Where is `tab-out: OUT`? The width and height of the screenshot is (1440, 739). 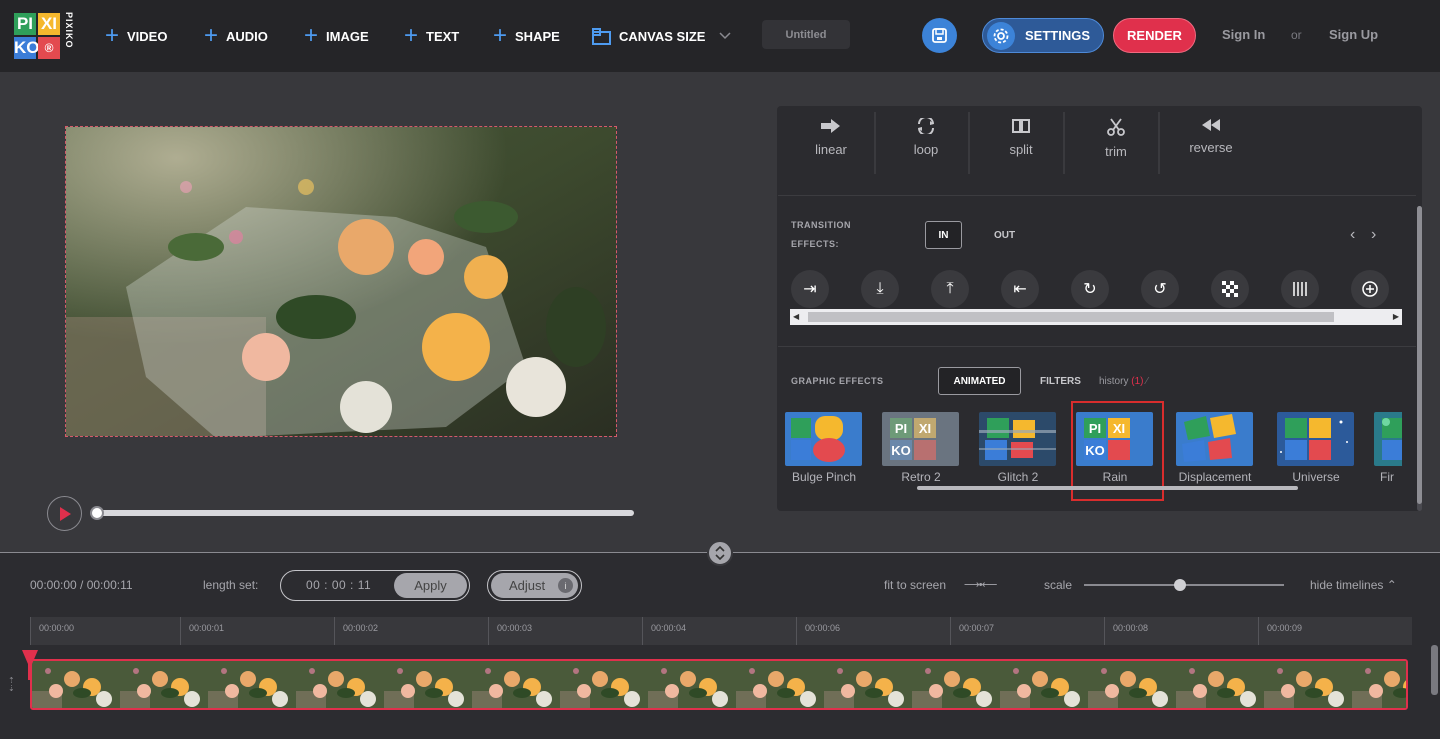
tab-out: OUT is located at coordinates (1004, 235).